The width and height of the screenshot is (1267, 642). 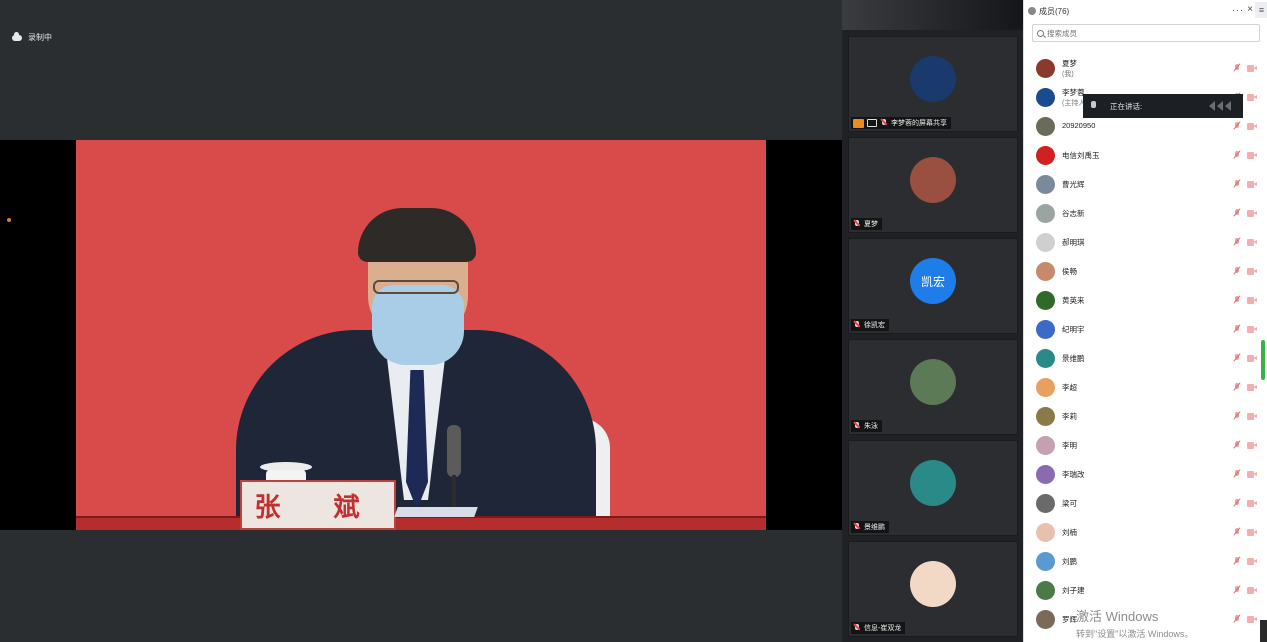 I want to click on participant-tile: 李梦蓉的屏幕共享, so click(x=933, y=84).